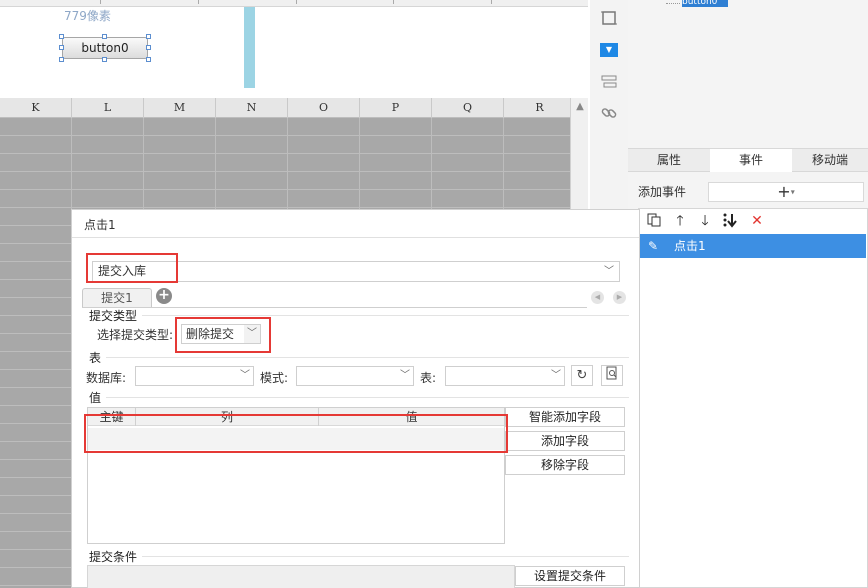  I want to click on database-select: ﹀, so click(194, 376).